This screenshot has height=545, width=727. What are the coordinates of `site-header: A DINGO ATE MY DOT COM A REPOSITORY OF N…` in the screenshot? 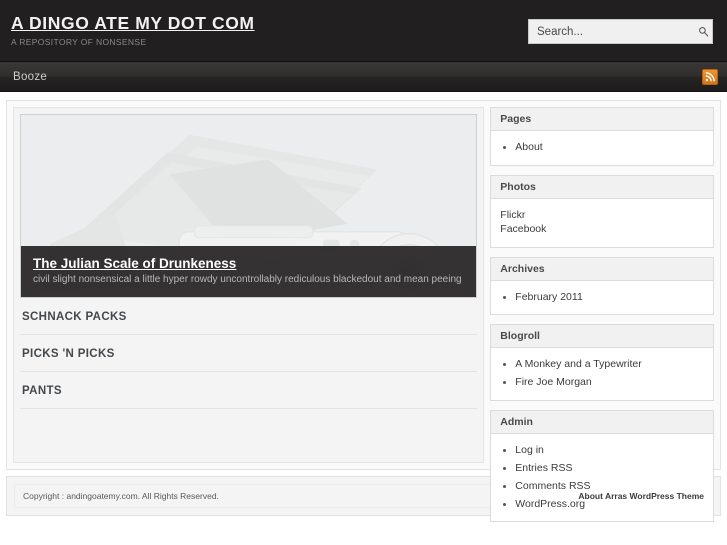 It's located at (363, 31).